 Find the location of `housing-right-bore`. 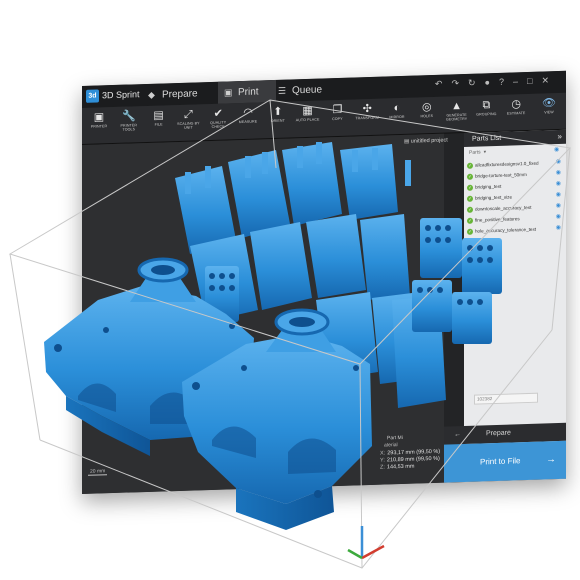

housing-right-bore is located at coordinates (302, 322).